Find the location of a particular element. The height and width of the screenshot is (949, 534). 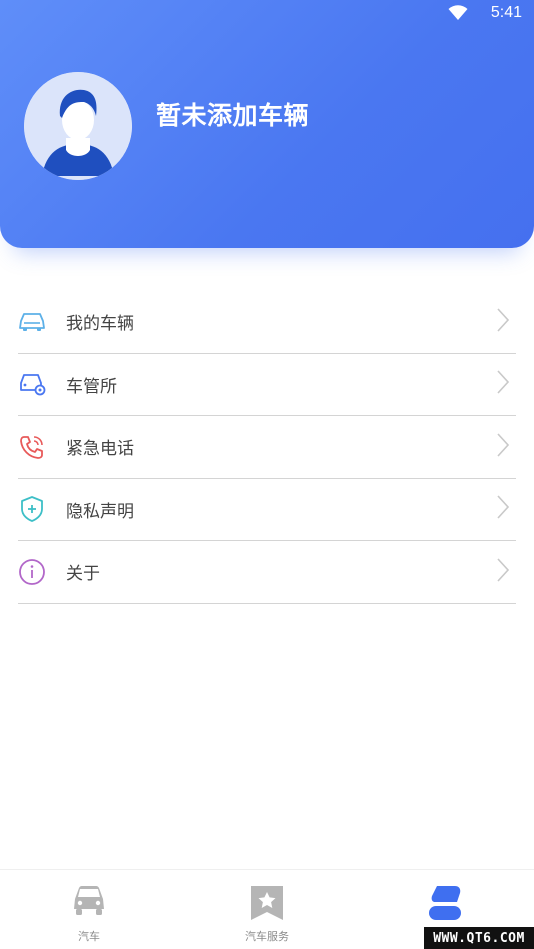

user-avatar-icon is located at coordinates (78, 126).